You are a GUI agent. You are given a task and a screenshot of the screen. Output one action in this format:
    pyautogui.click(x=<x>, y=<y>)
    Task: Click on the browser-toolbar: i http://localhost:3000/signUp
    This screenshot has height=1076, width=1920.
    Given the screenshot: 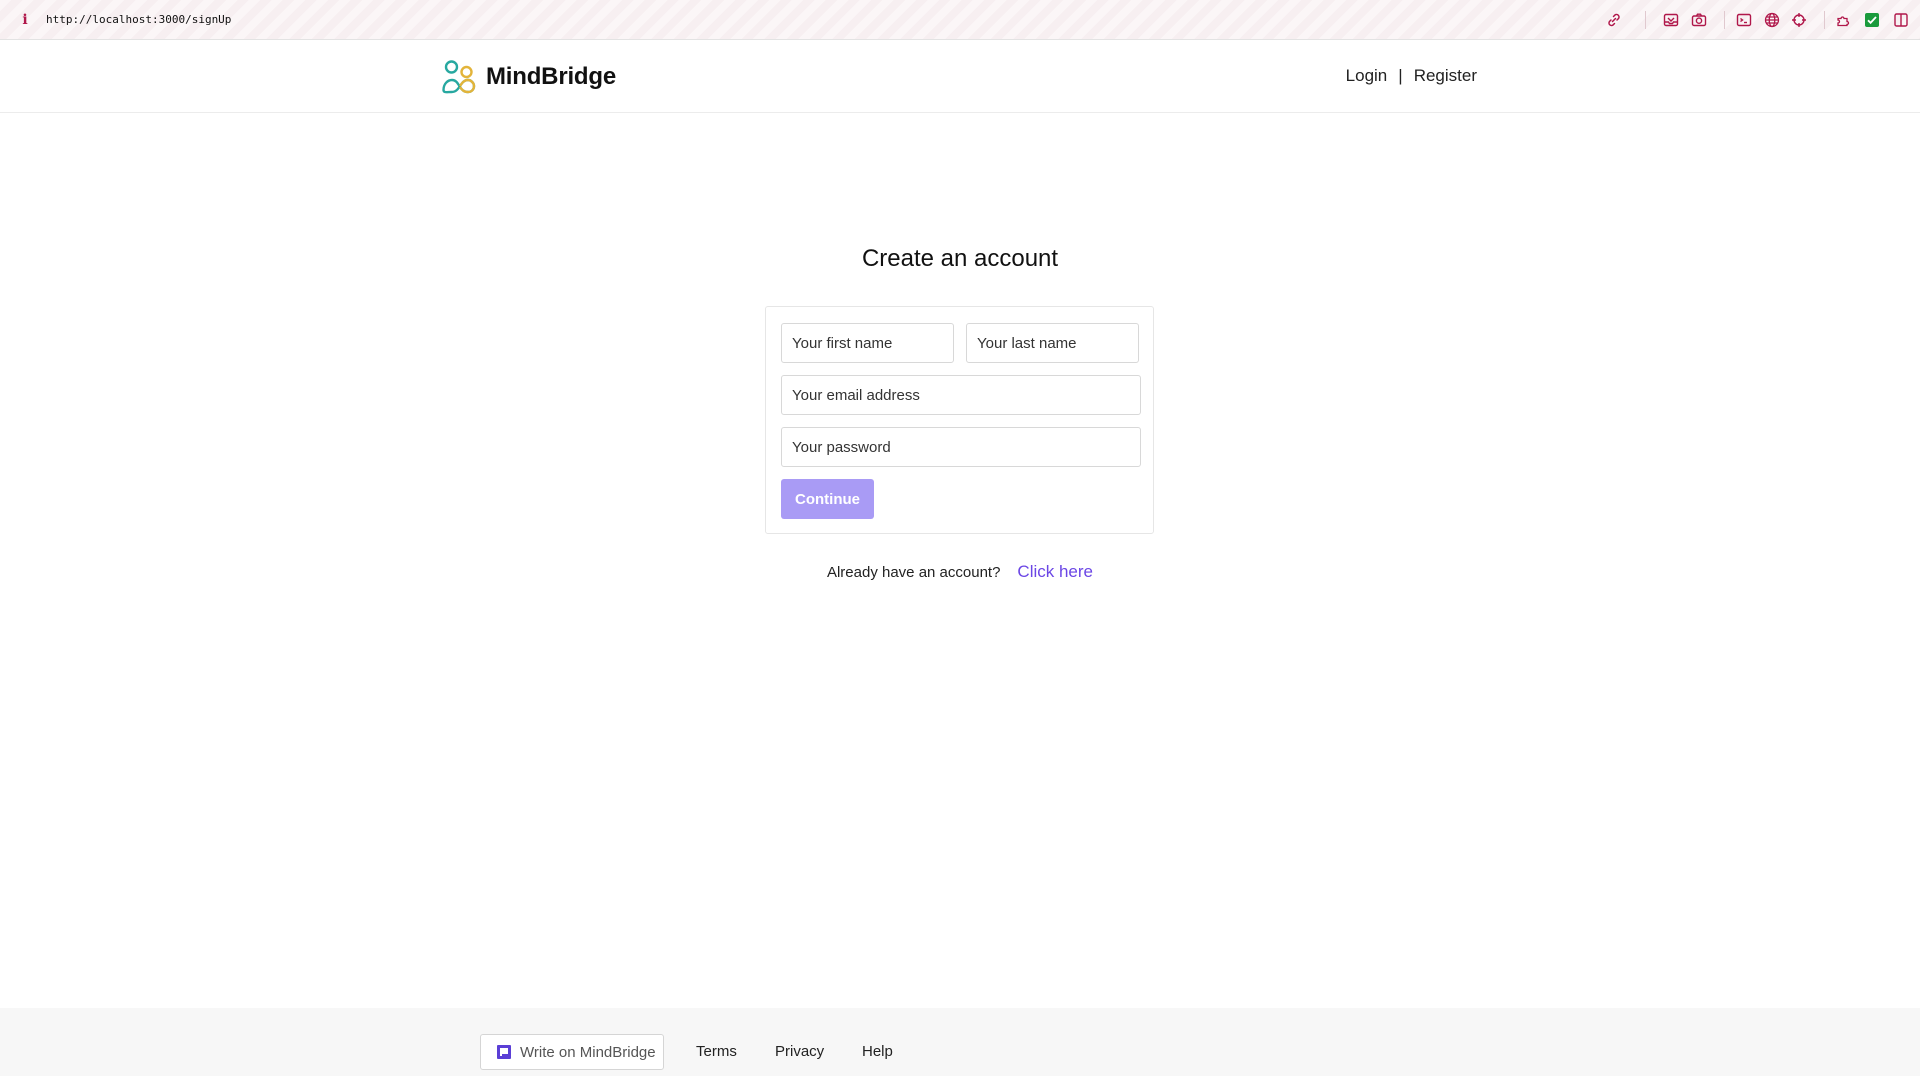 What is the action you would take?
    pyautogui.click(x=960, y=20)
    